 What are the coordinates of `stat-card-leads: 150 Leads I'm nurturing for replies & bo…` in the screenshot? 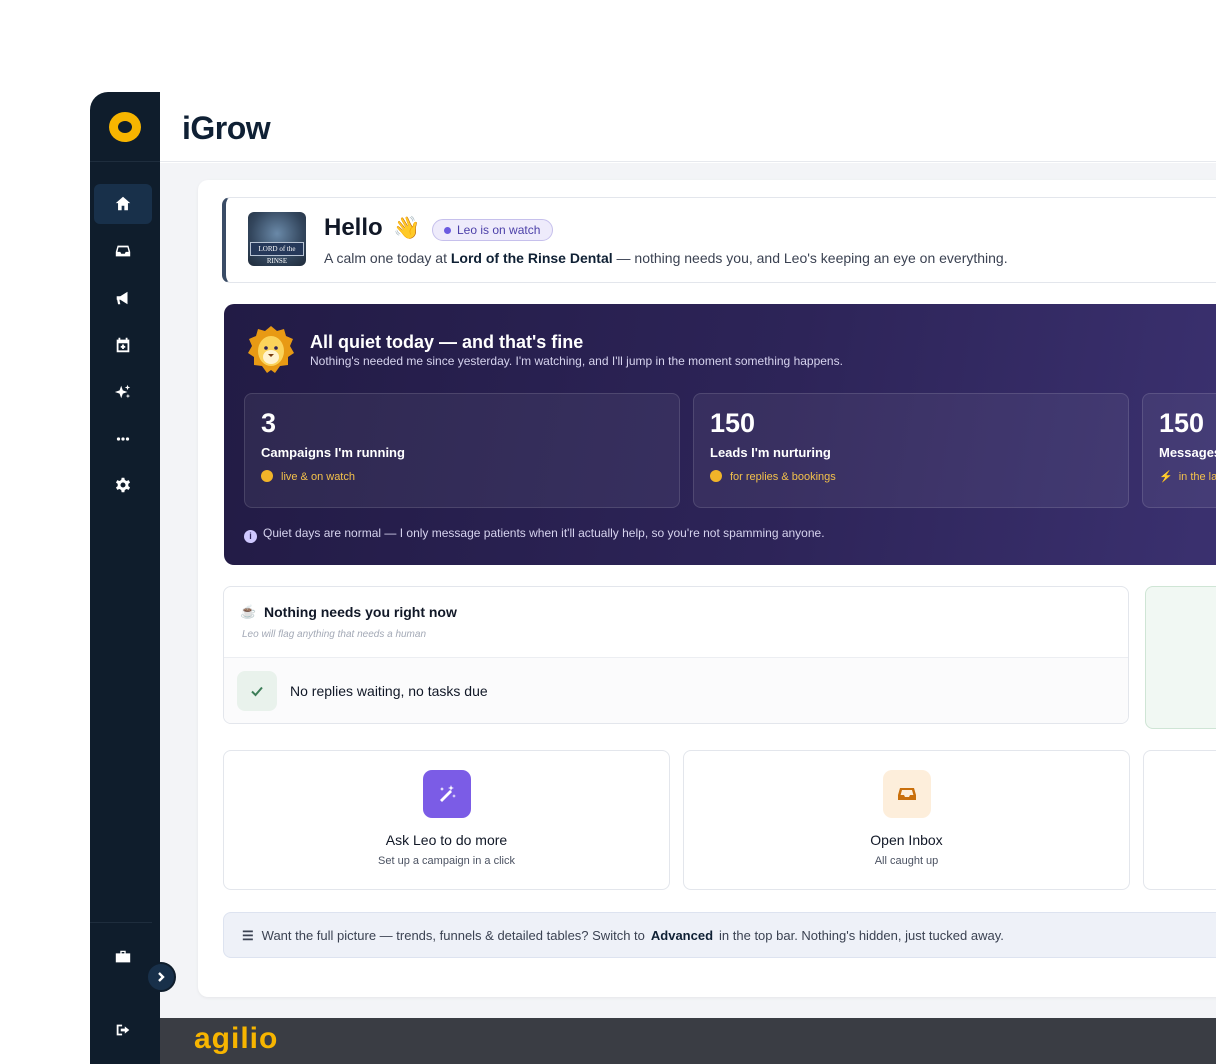 It's located at (911, 450).